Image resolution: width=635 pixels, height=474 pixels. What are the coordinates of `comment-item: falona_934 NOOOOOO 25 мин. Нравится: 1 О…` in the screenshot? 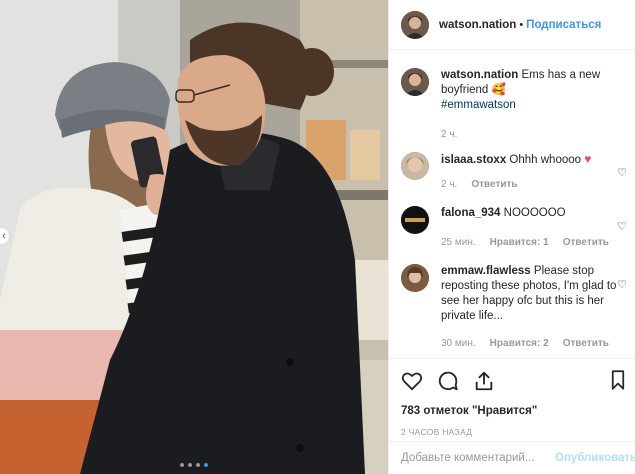 It's located at (514, 228).